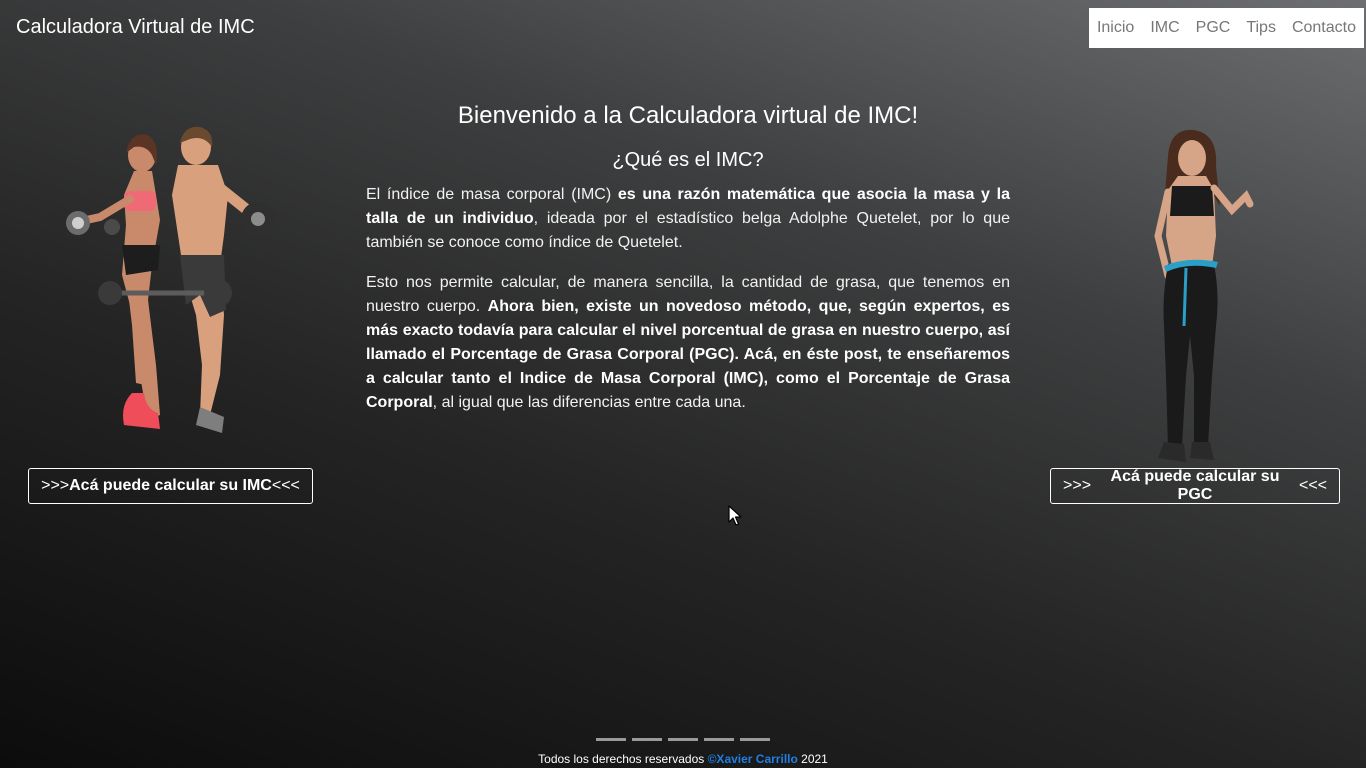 The height and width of the screenshot is (768, 1366). I want to click on imc-button-arrows-left: >>>, so click(55, 485).